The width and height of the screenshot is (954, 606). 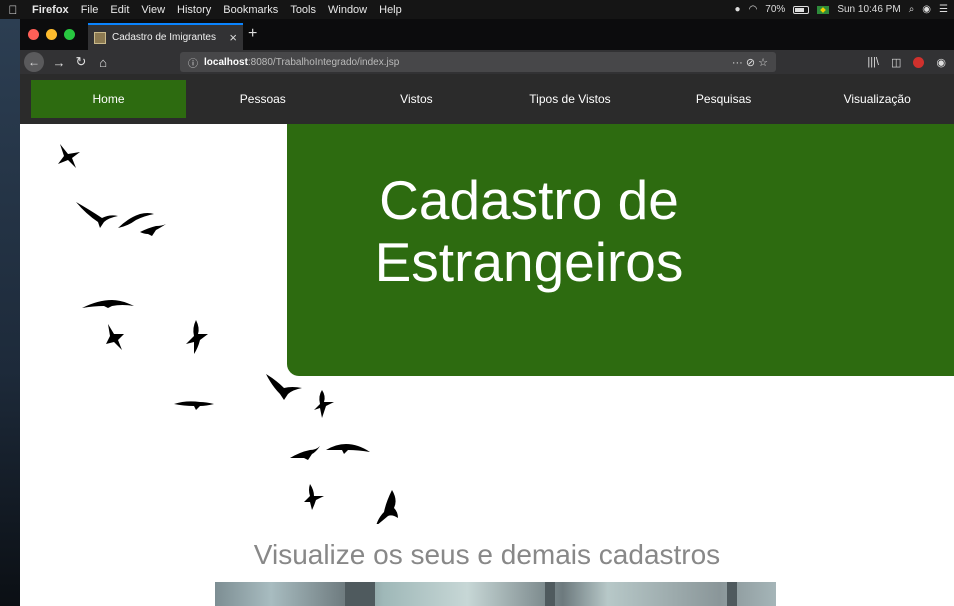 What do you see at coordinates (69, 34) in the screenshot?
I see `maximize-window-button` at bounding box center [69, 34].